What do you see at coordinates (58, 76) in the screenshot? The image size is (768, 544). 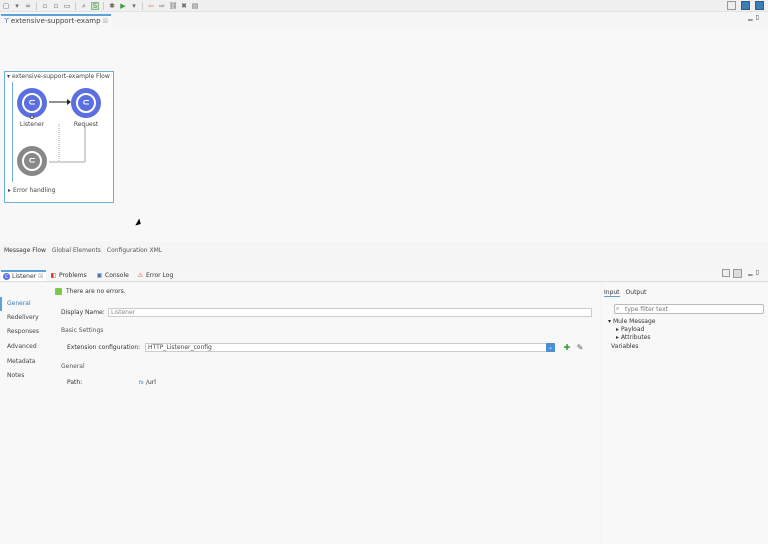 I see `flow-title: ▾ extensive-support-example Flow` at bounding box center [58, 76].